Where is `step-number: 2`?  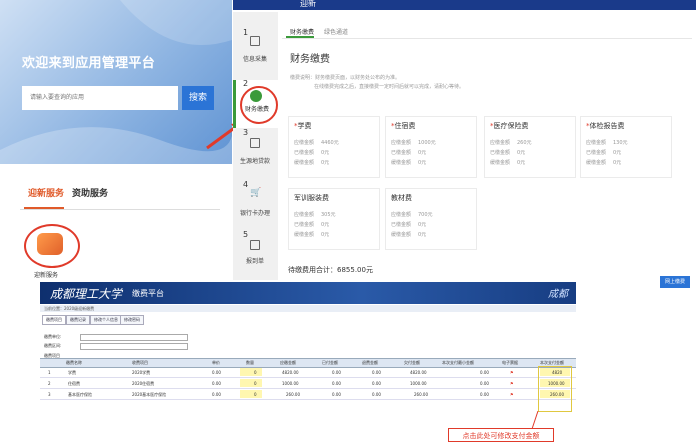 step-number: 2 is located at coordinates (246, 83).